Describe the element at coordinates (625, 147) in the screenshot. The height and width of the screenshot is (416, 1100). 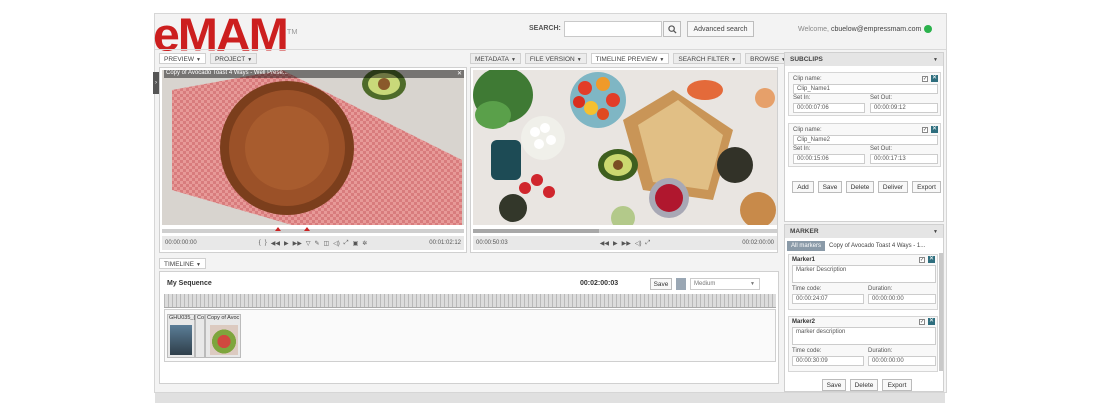
I see `timeline-video-frame` at that location.